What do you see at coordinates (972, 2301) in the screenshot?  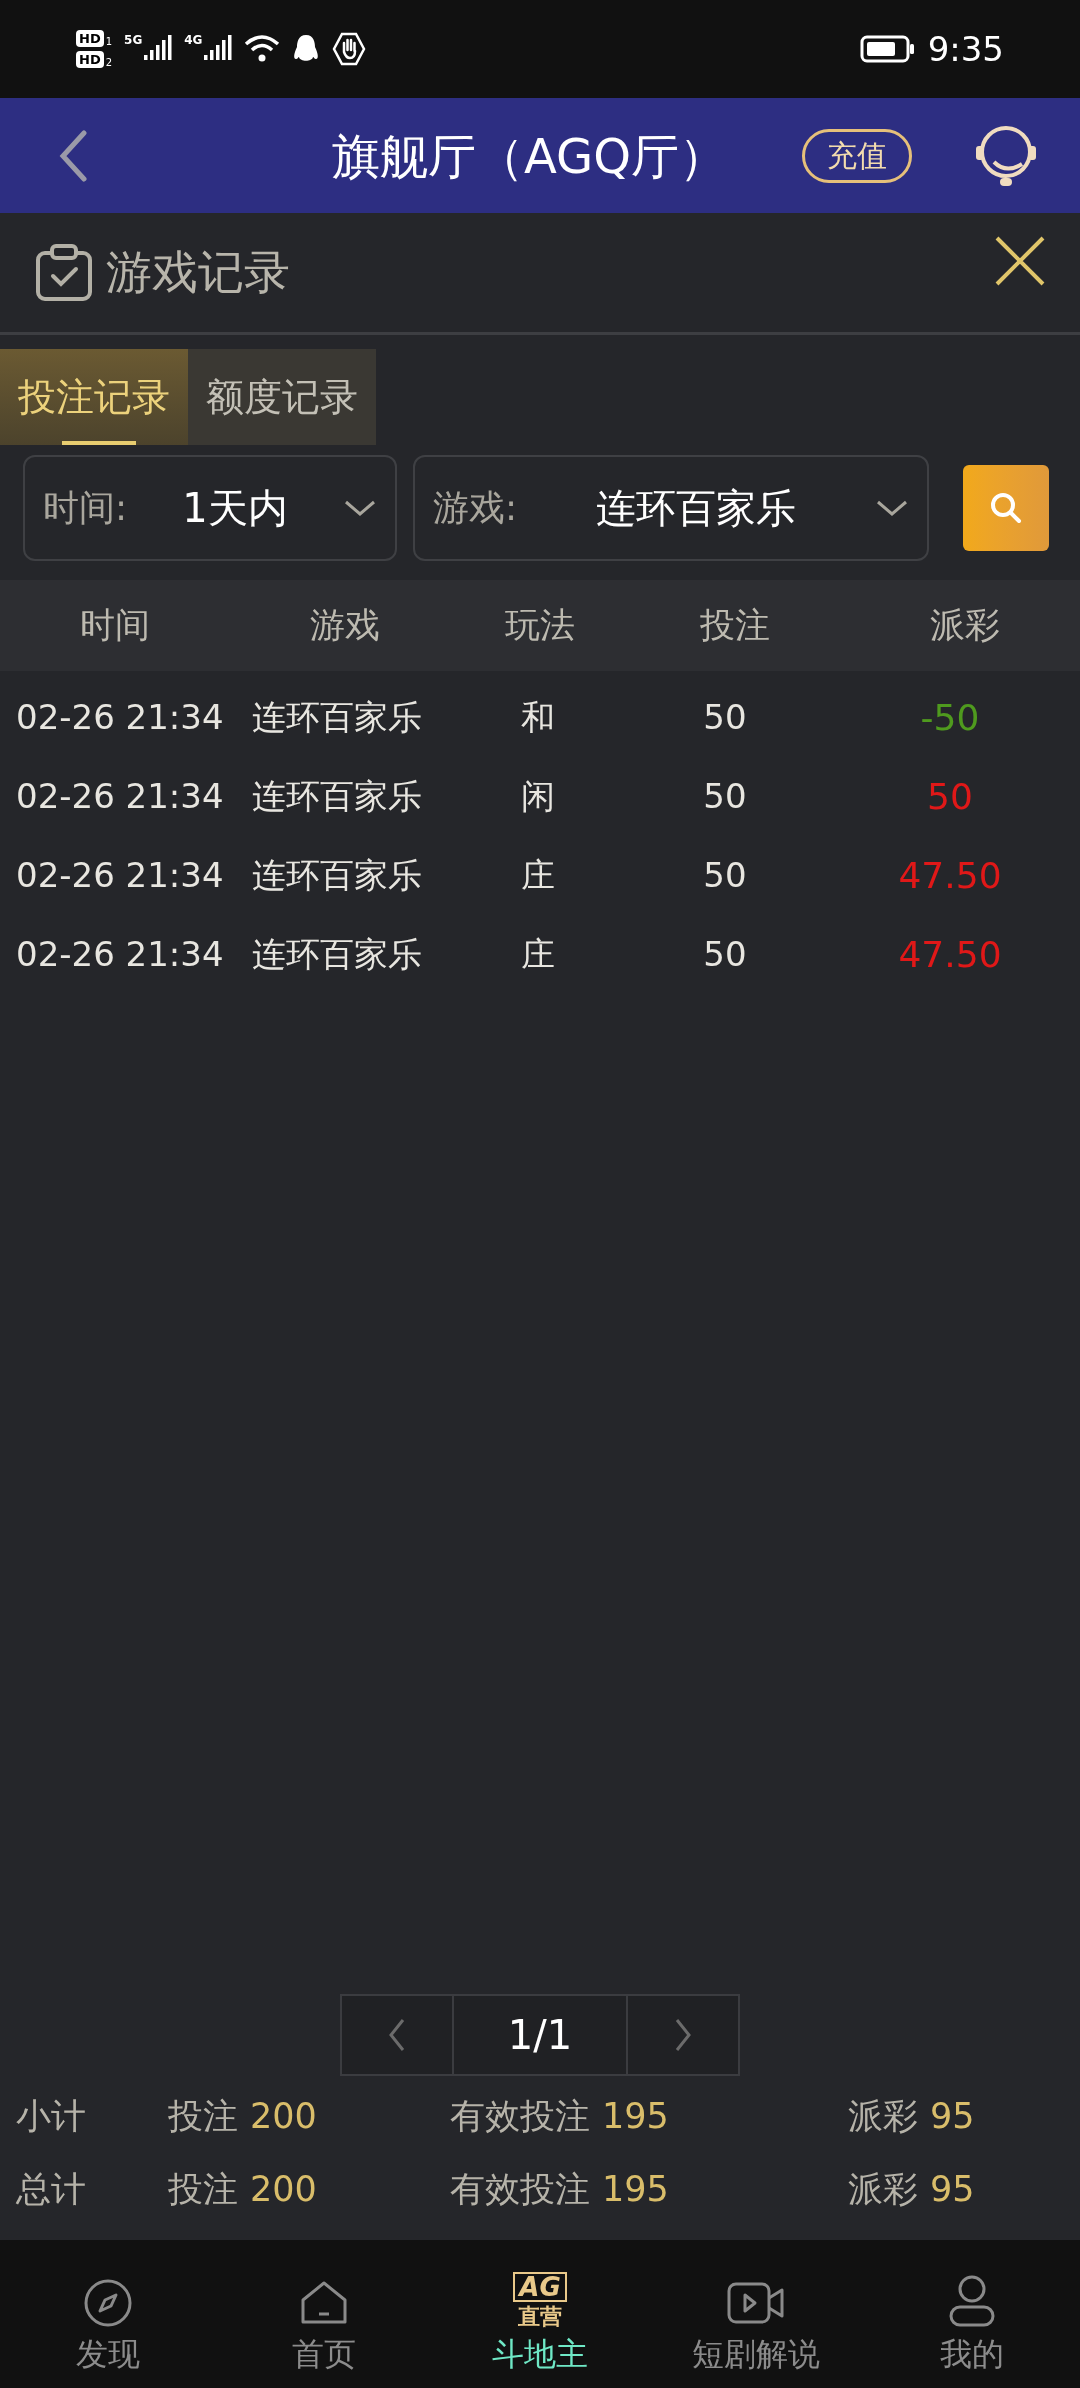 I see `user-icon` at bounding box center [972, 2301].